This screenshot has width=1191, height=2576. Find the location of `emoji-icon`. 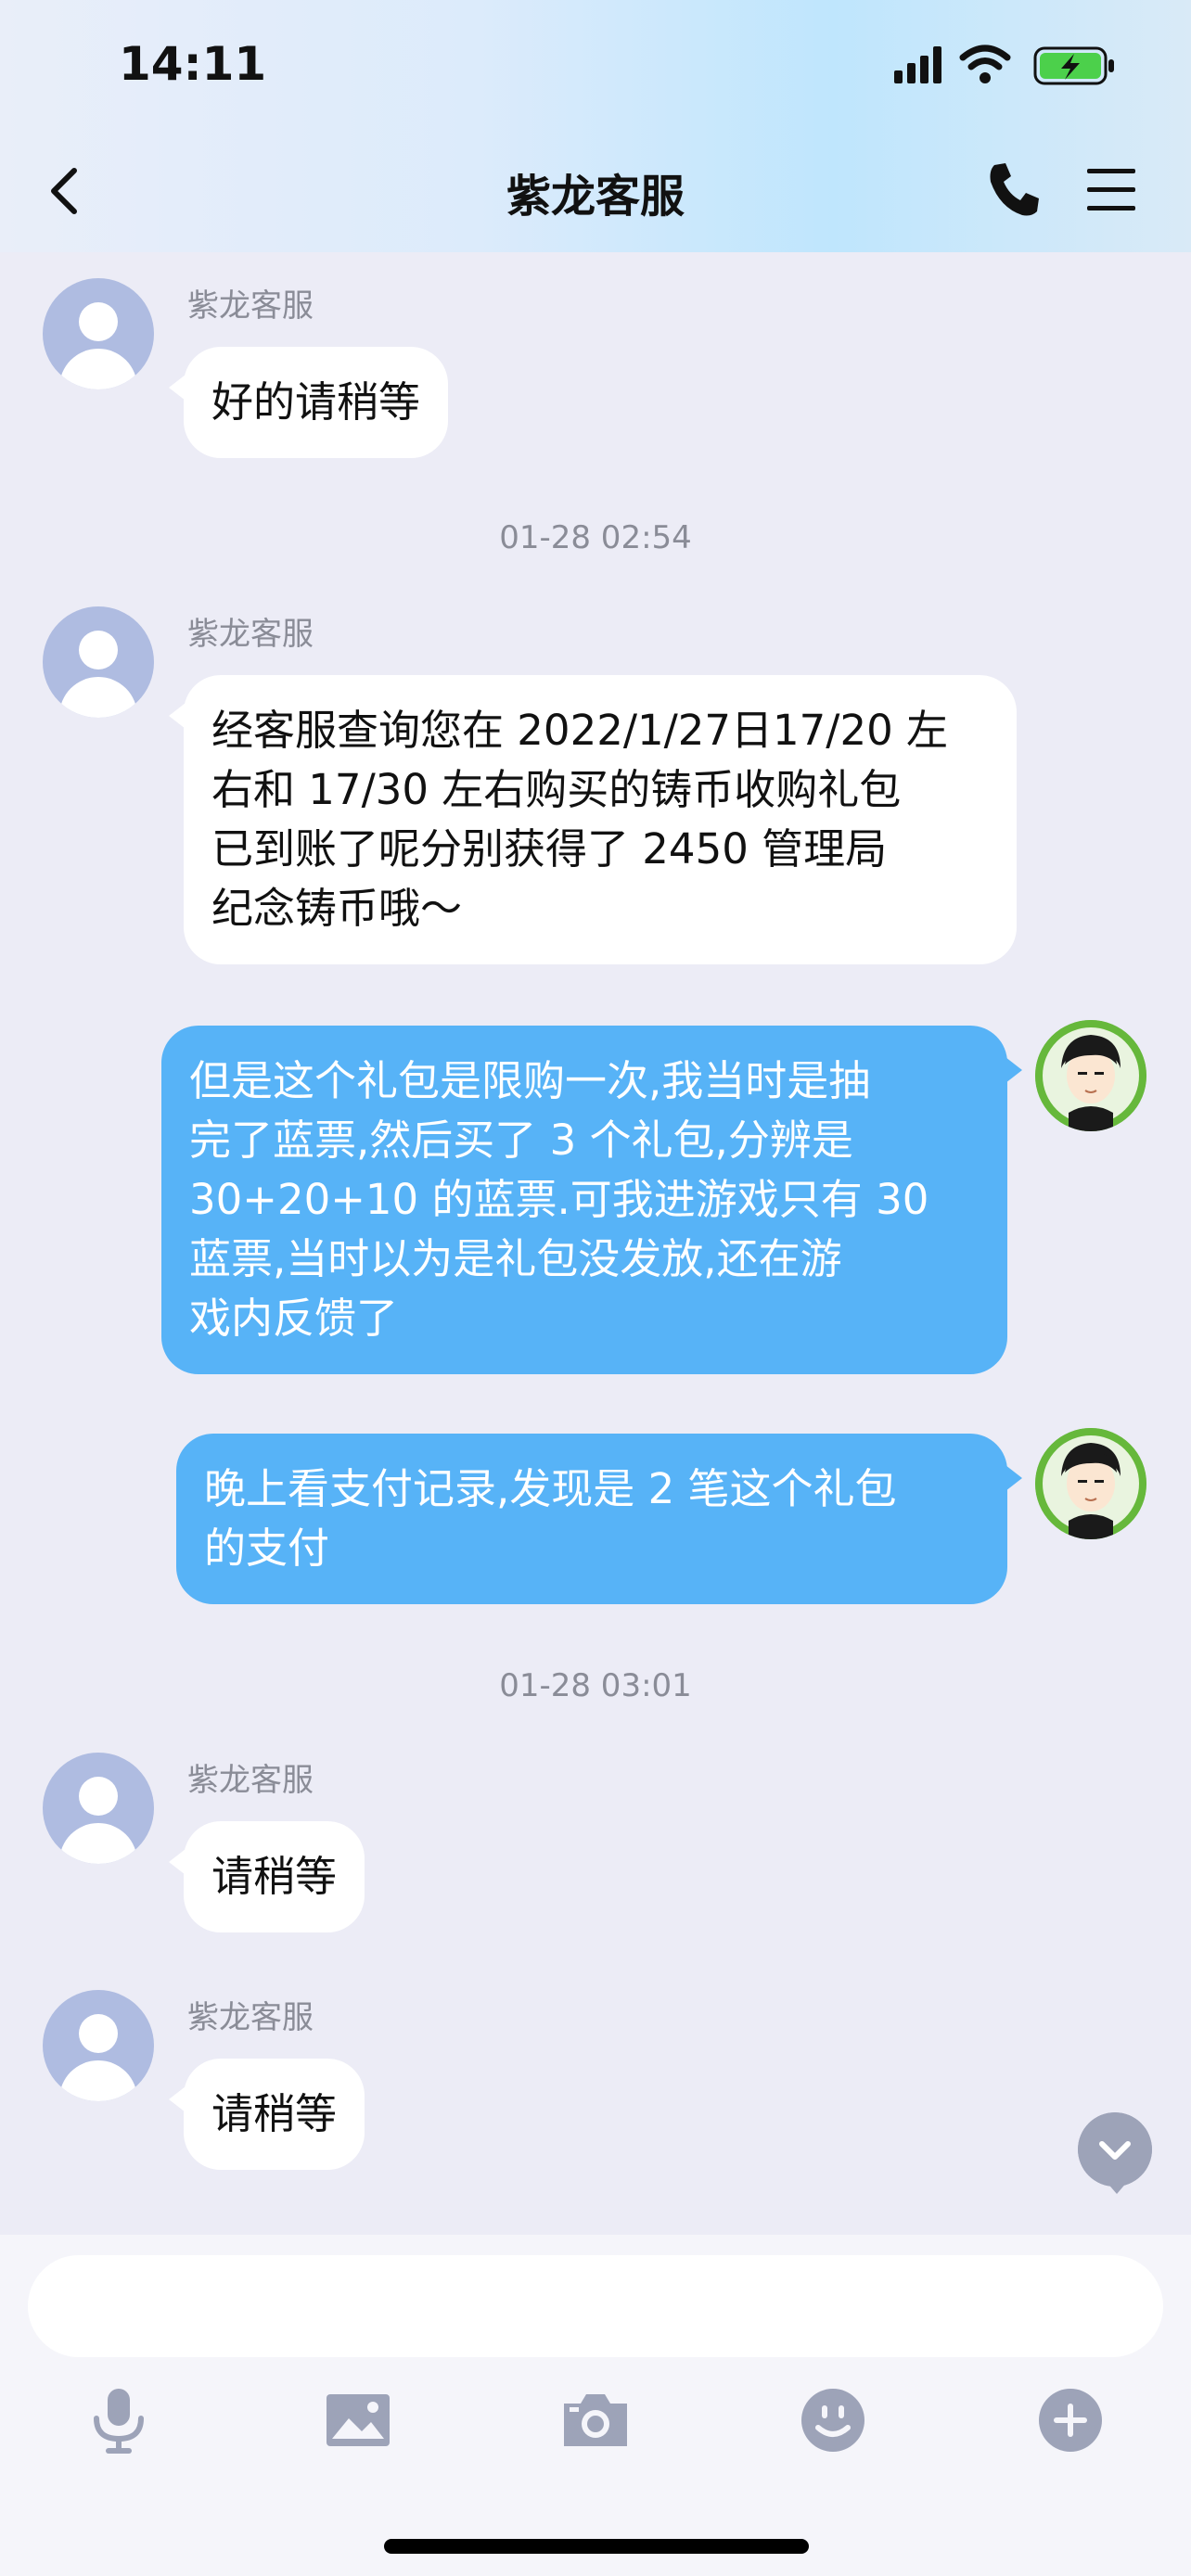

emoji-icon is located at coordinates (833, 2420).